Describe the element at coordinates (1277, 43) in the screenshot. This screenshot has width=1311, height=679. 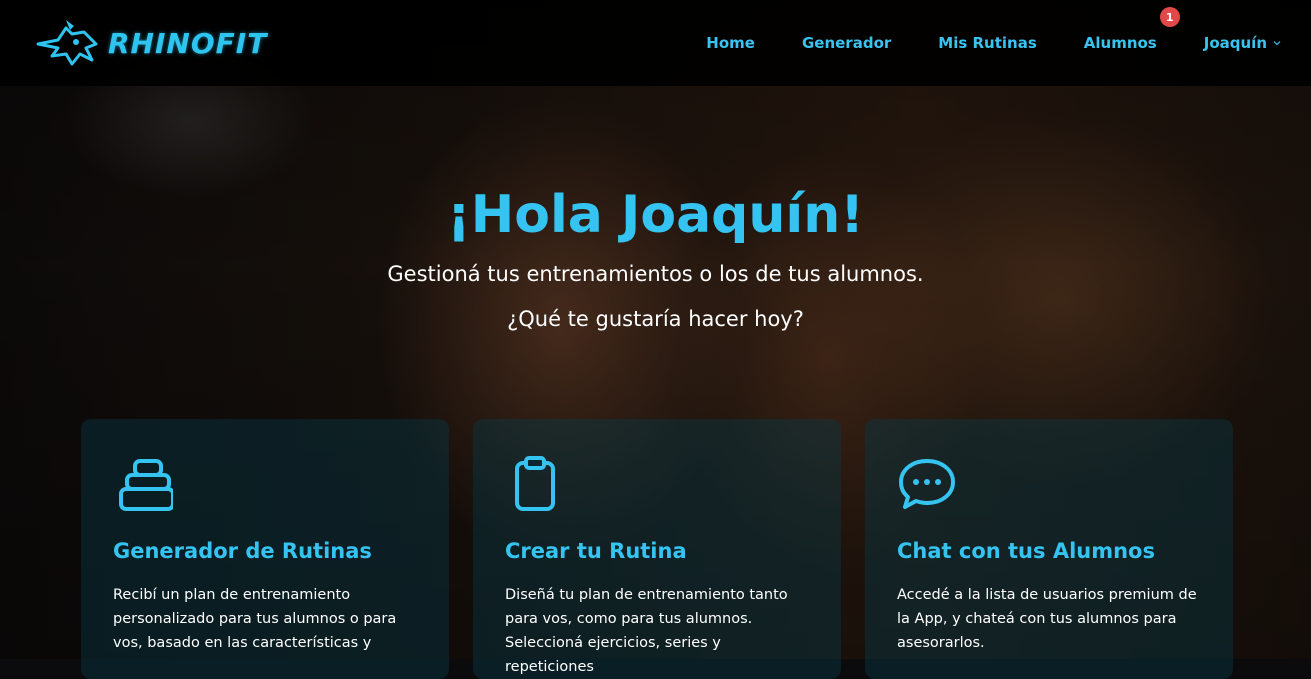
I see `chevron-down-icon` at that location.